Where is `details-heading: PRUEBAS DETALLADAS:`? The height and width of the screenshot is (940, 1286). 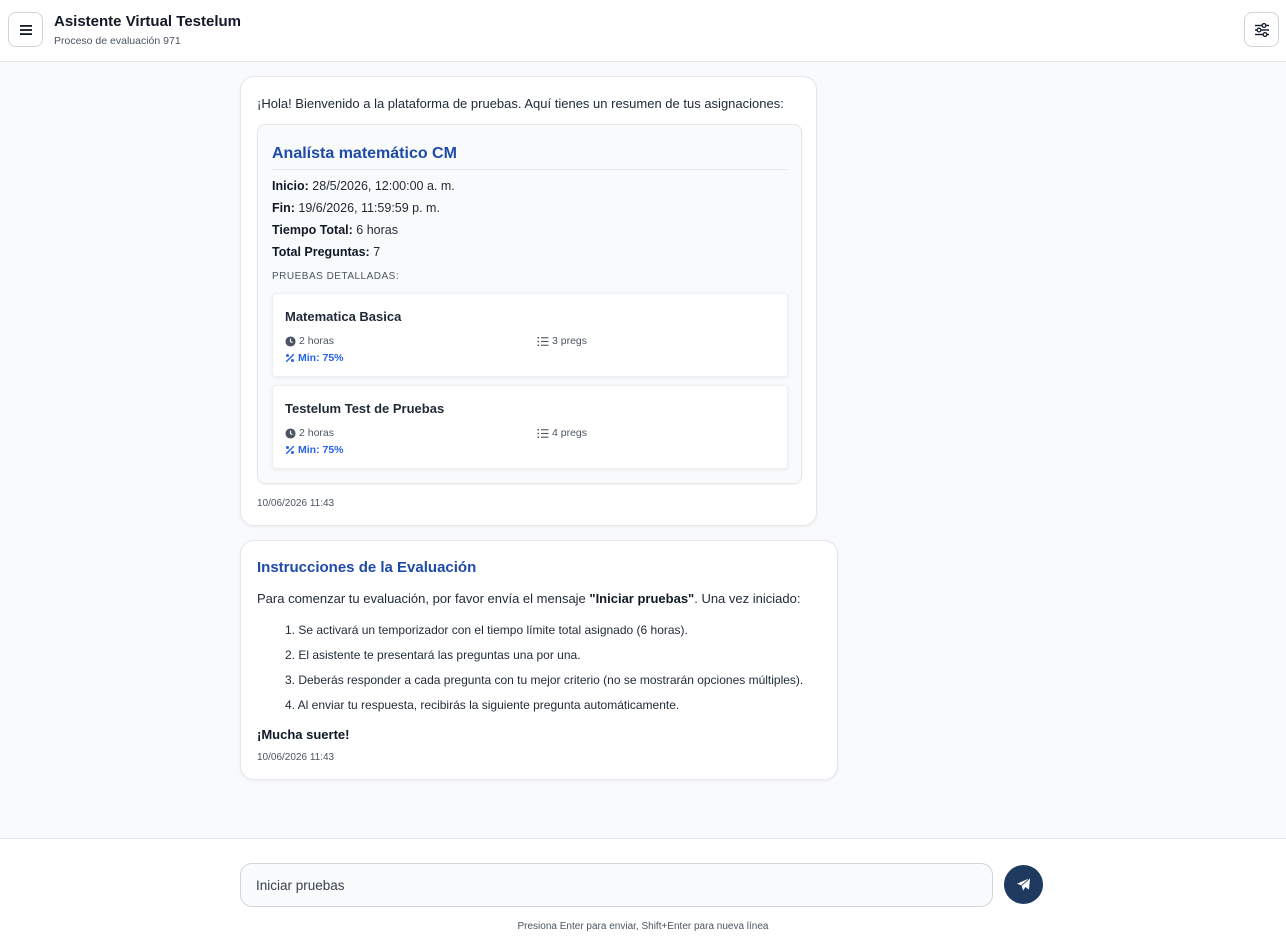 details-heading: PRUEBAS DETALLADAS: is located at coordinates (336, 276).